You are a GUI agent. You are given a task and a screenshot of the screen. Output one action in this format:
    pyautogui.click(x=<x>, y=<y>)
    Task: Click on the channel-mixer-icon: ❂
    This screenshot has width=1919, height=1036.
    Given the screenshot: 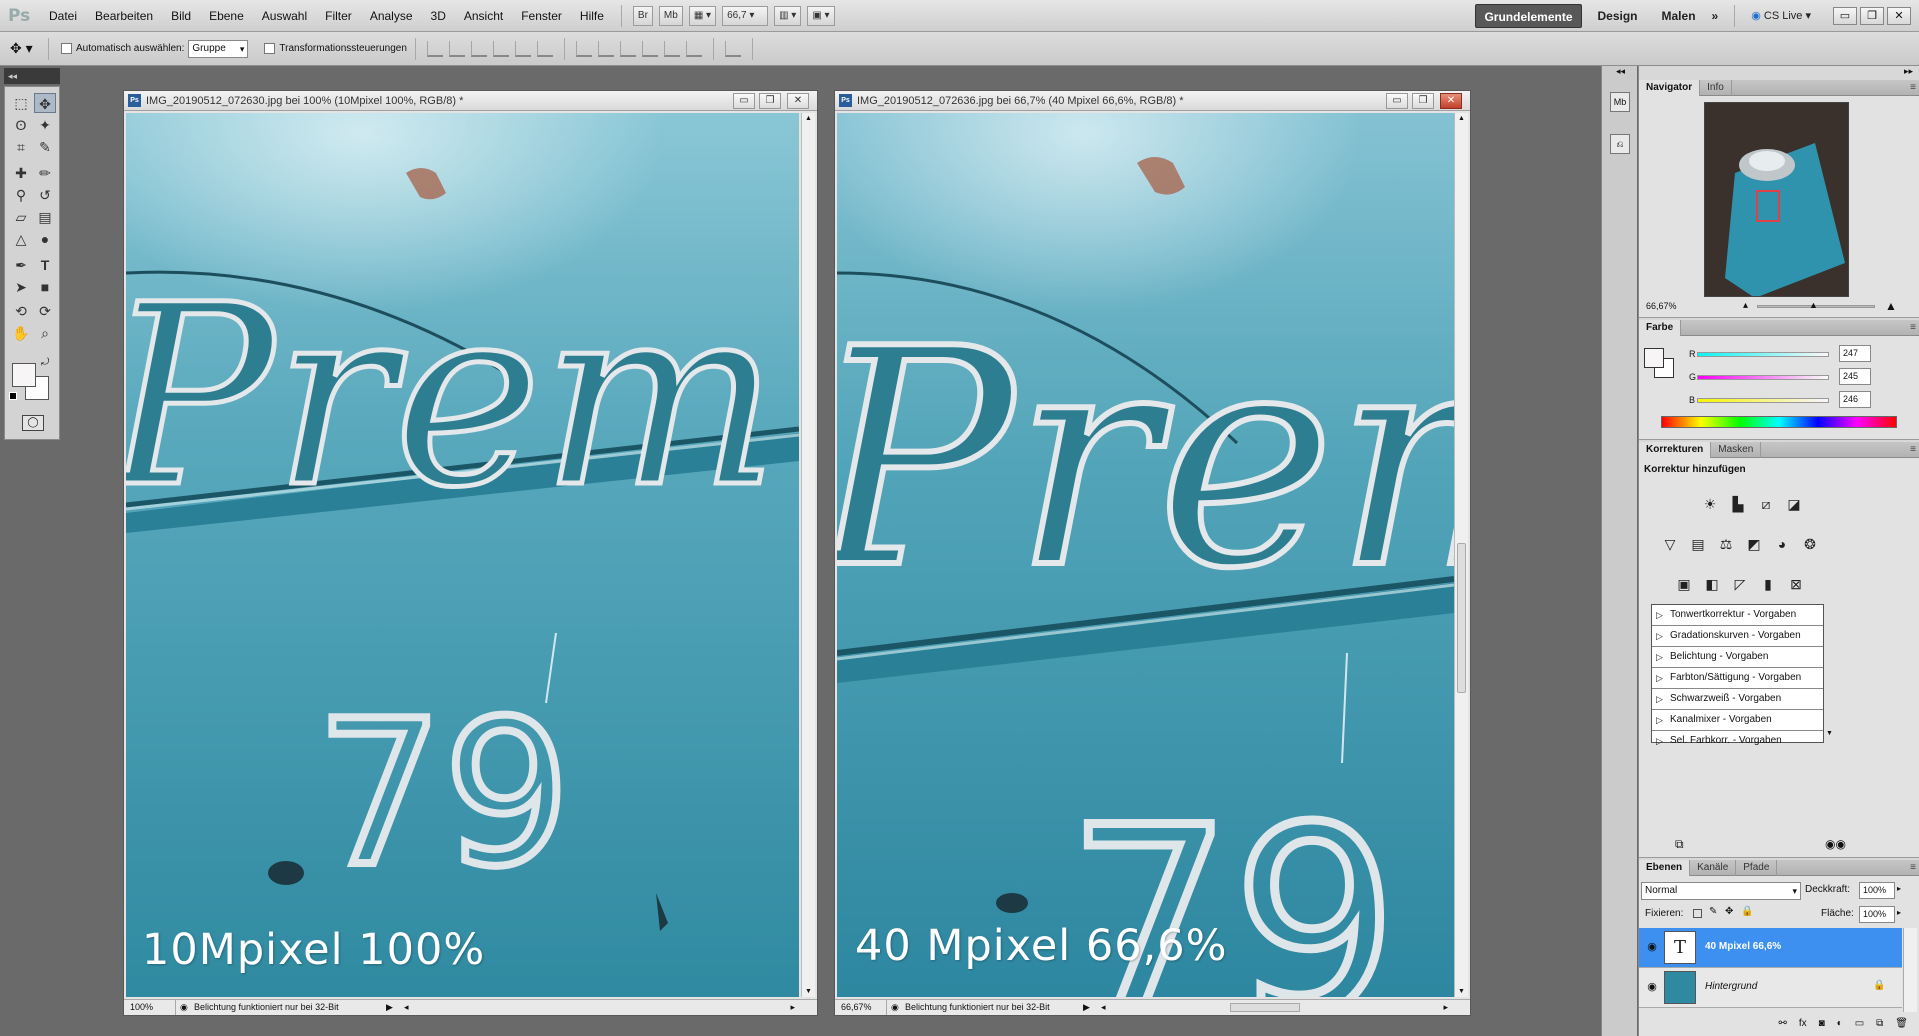 What is the action you would take?
    pyautogui.click(x=1810, y=544)
    